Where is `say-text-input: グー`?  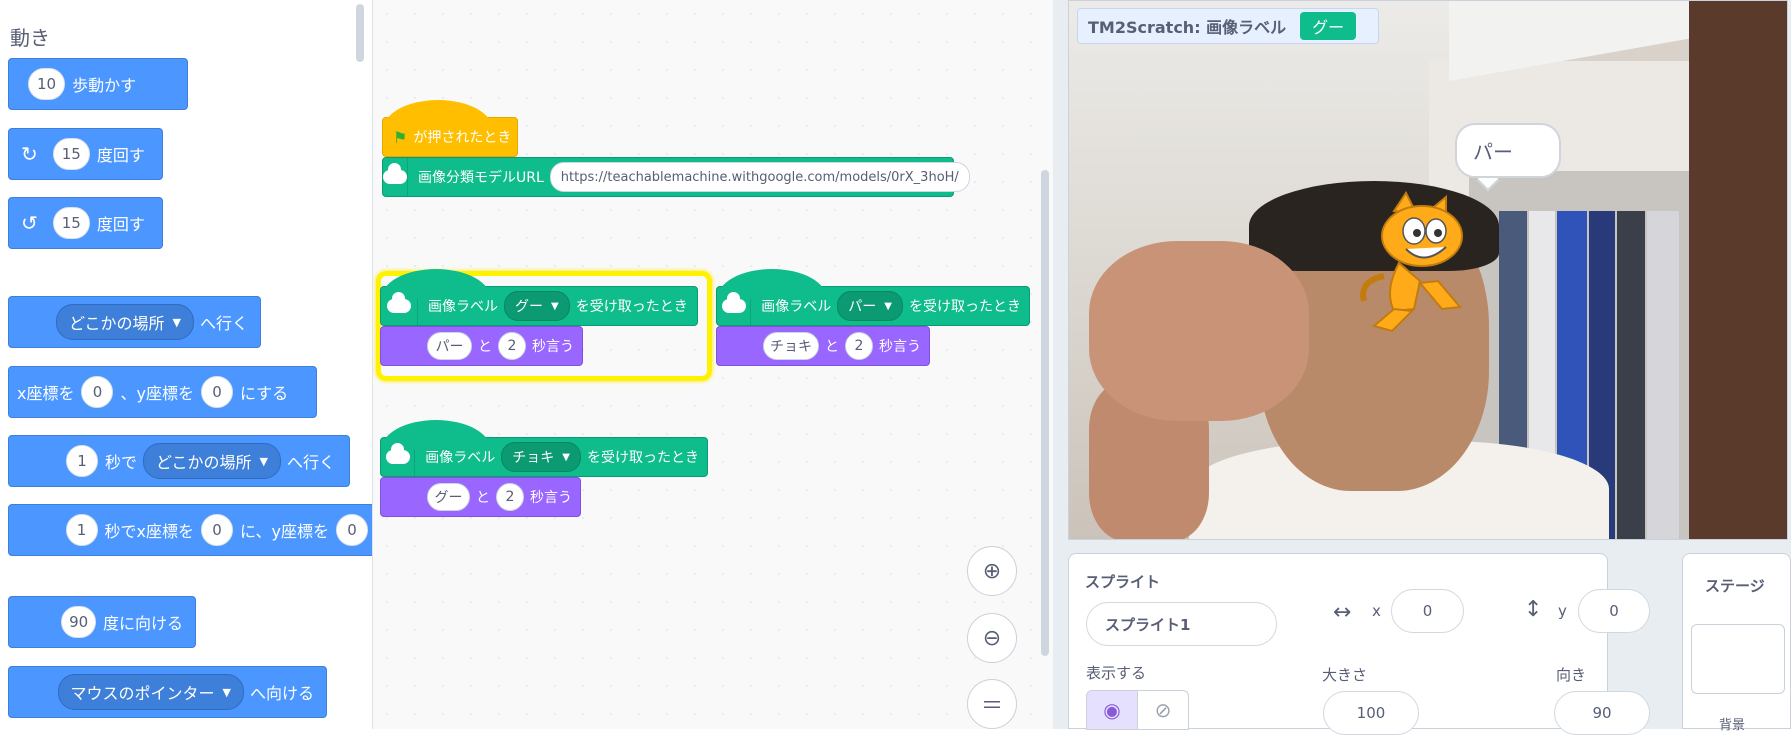
say-text-input: グー is located at coordinates (448, 497).